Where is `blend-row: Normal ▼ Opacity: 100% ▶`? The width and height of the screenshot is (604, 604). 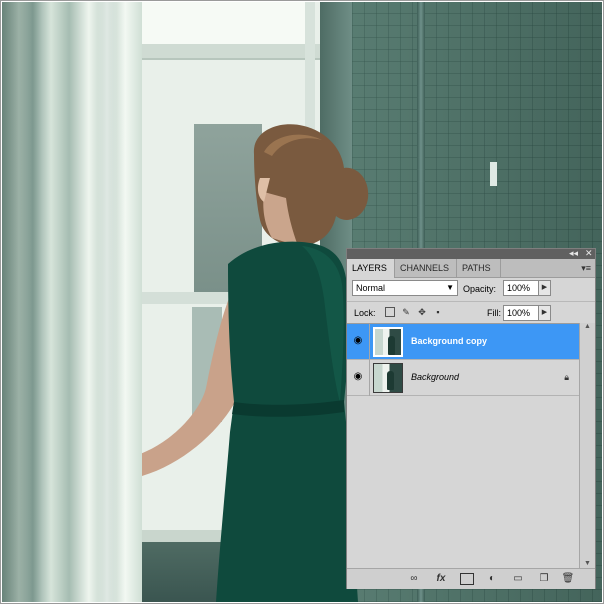 blend-row: Normal ▼ Opacity: 100% ▶ is located at coordinates (471, 289).